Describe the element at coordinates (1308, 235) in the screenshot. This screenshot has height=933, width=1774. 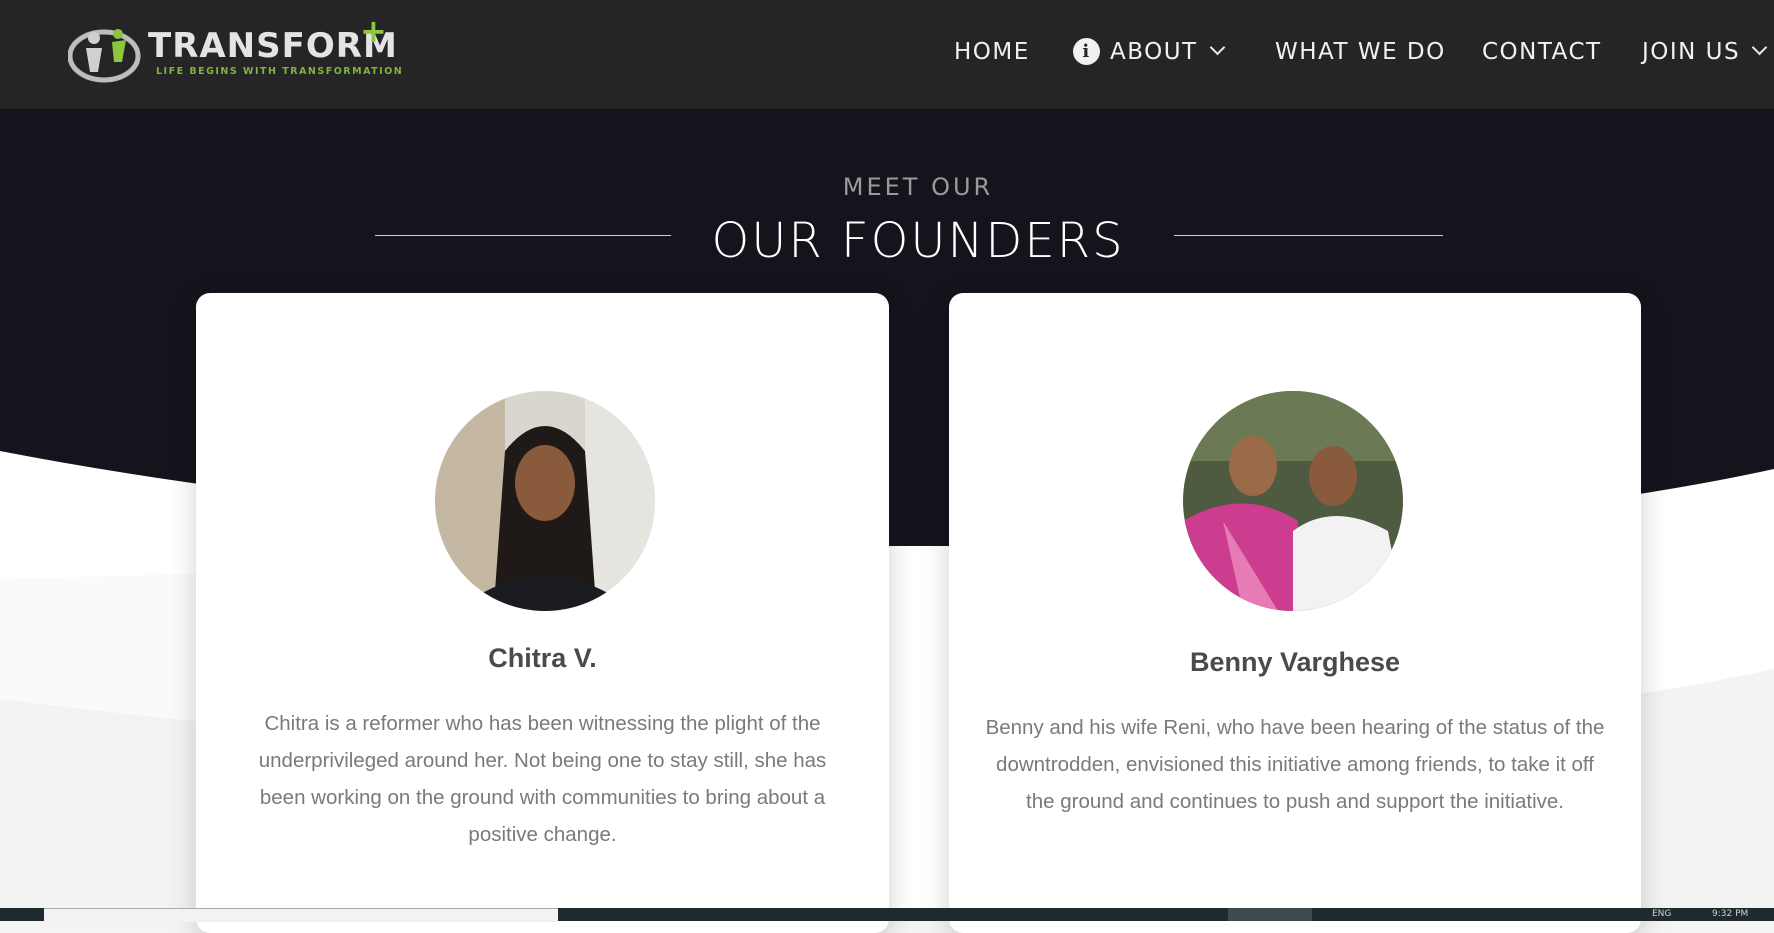
I see `title-divider-right` at that location.